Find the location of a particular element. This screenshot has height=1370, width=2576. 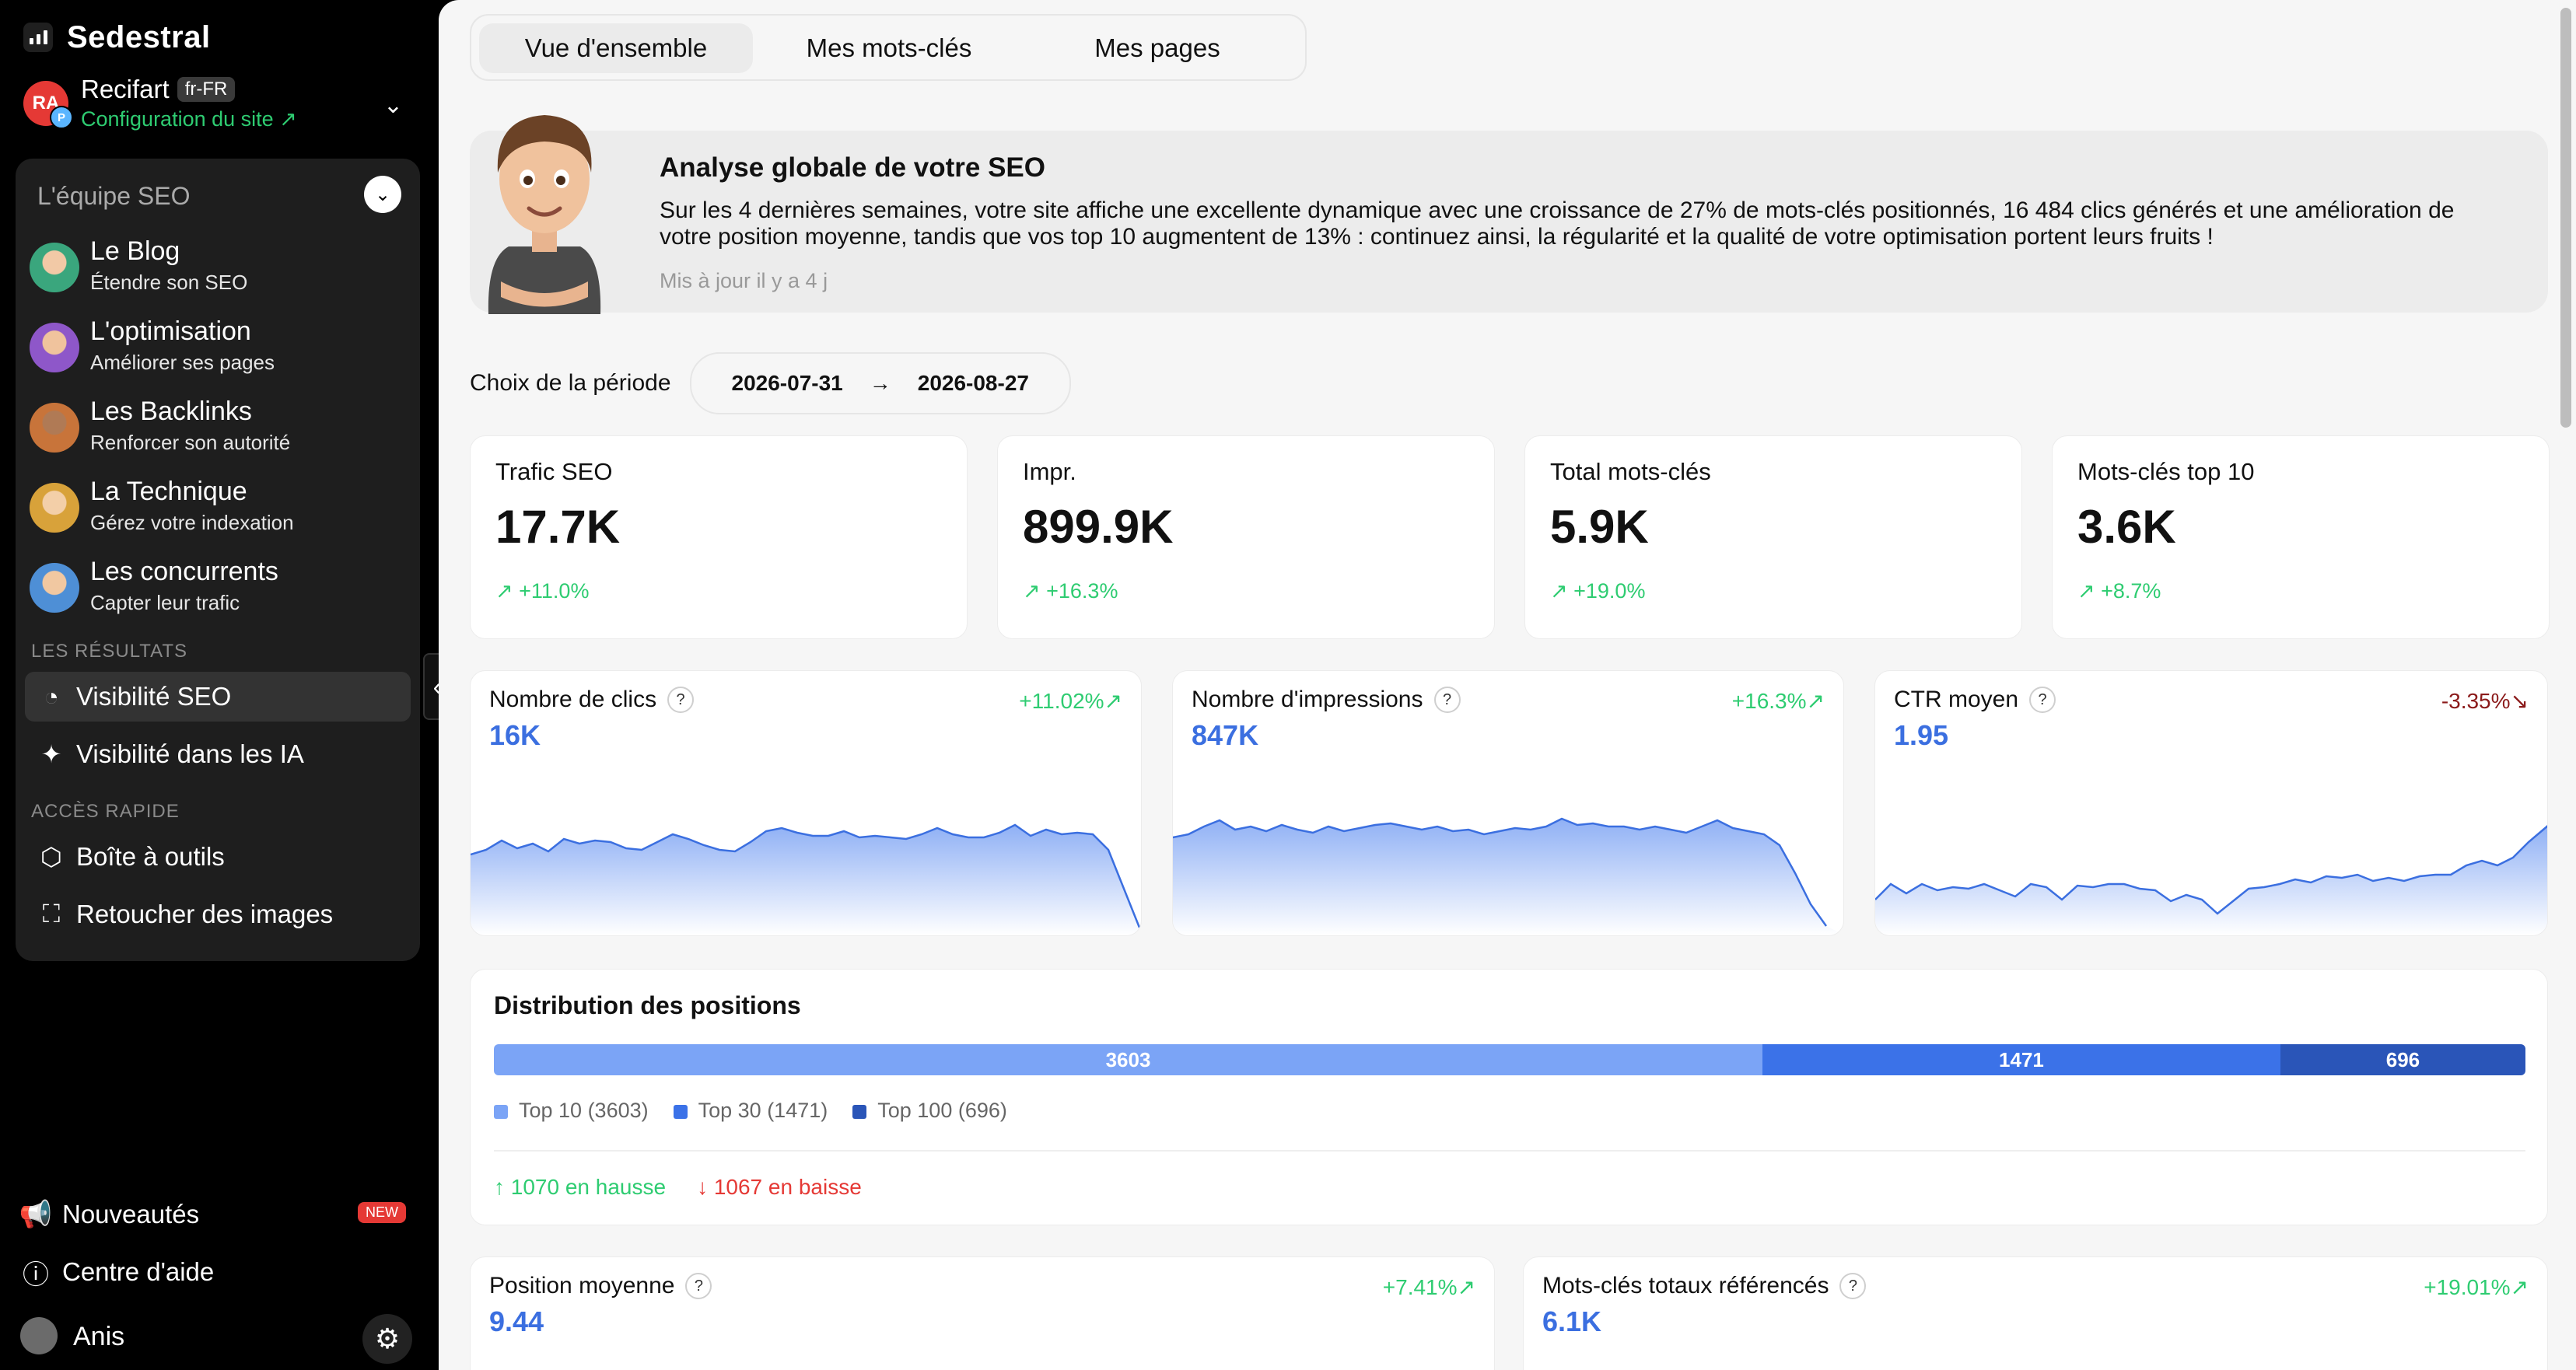

kpi-value: 17.7K is located at coordinates (558, 527).